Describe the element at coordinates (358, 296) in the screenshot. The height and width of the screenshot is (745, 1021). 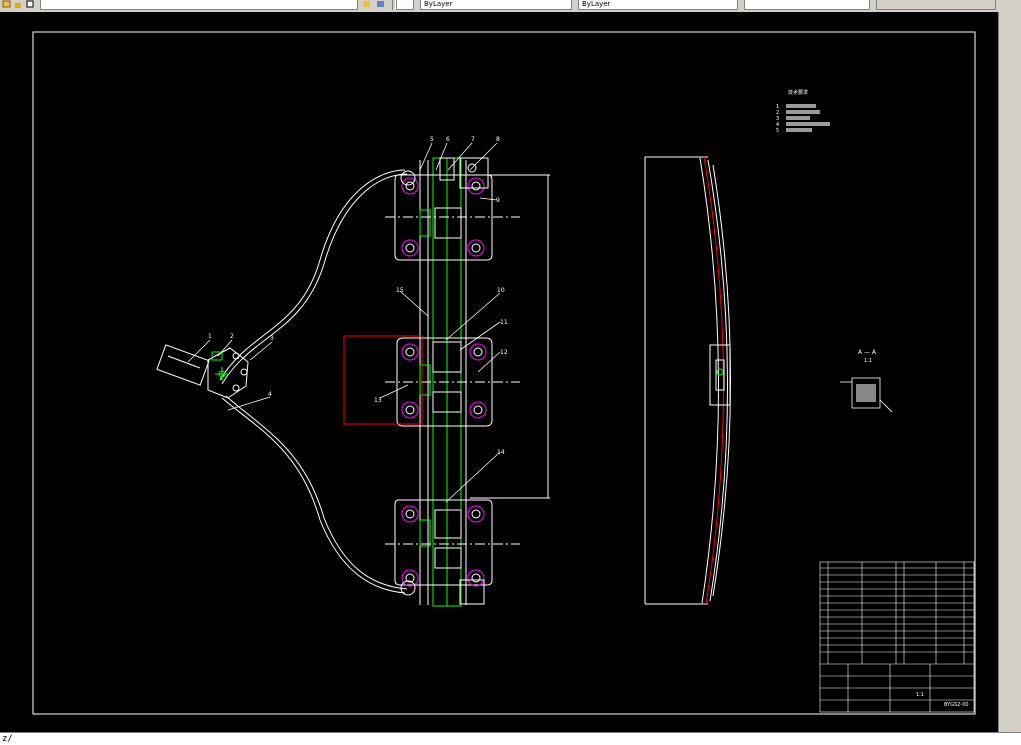
I see `callout-labels: 1 2 3 4 5 6 7 8 9 10 11 12 13 14 15` at that location.